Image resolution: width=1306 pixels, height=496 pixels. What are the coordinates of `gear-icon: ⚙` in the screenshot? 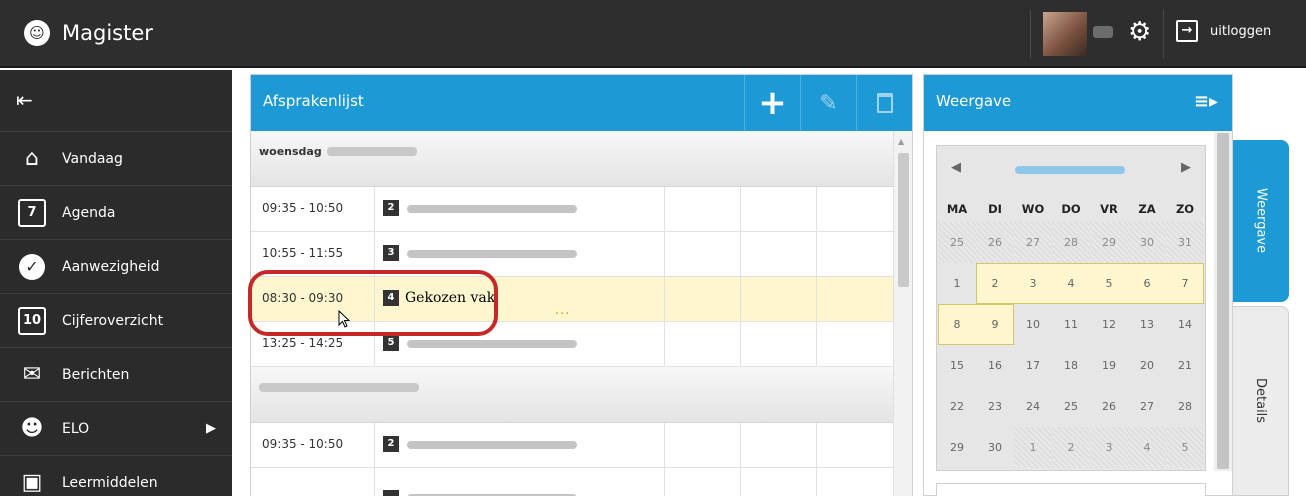 It's located at (1139, 32).